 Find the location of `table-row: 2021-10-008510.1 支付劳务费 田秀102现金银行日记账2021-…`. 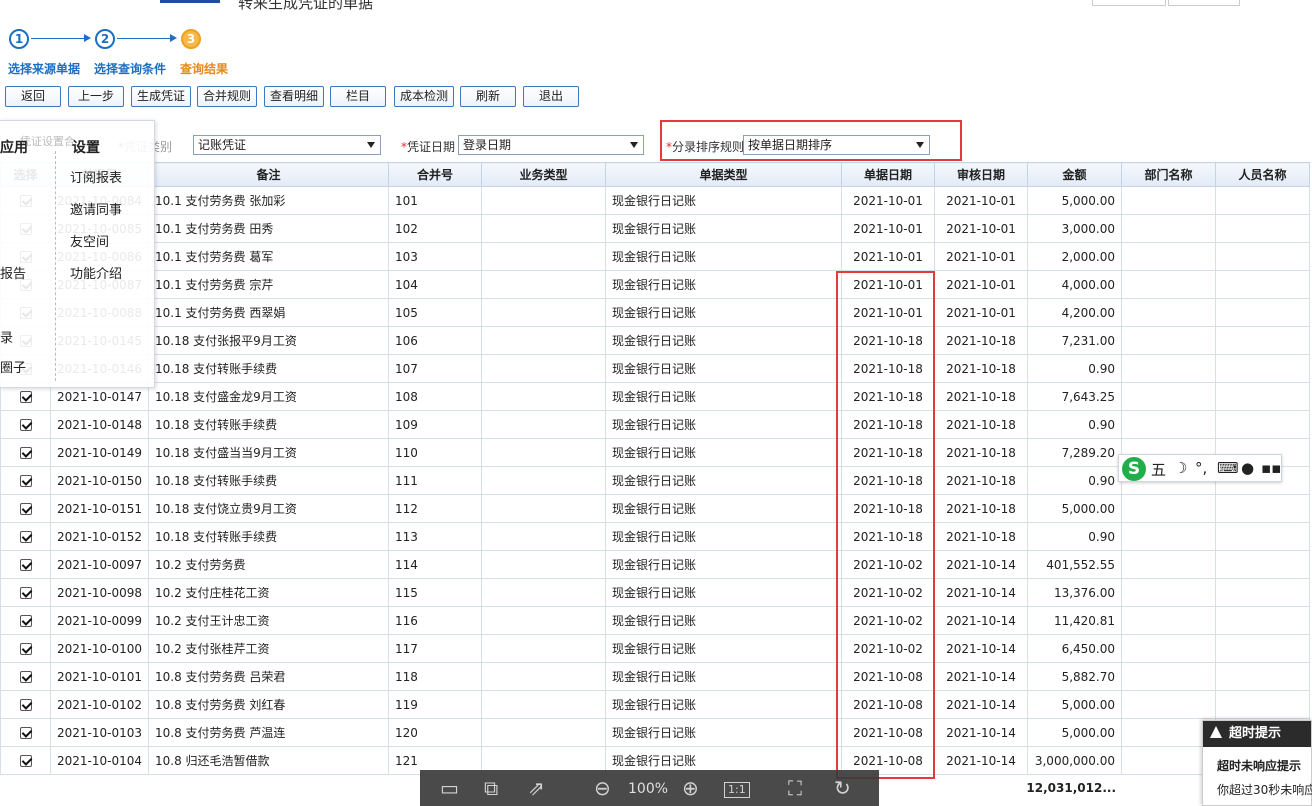

table-row: 2021-10-008510.1 支付劳务费 田秀102现金银行日记账2021-… is located at coordinates (655, 228).